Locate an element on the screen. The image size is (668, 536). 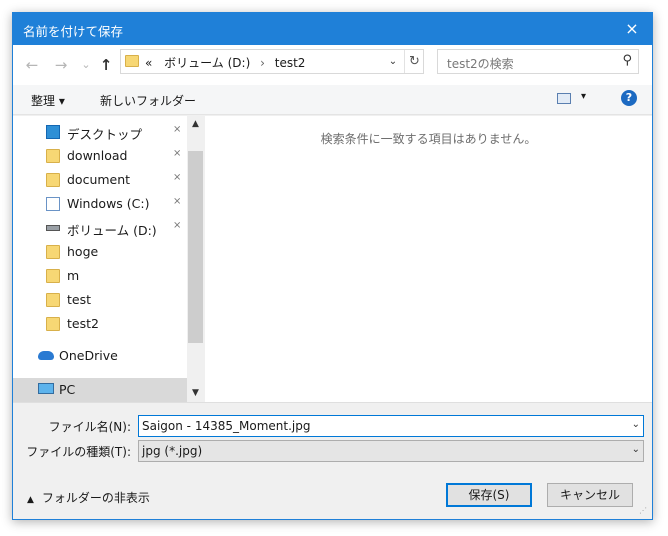
nav-item-label: m is located at coordinates (73, 275).